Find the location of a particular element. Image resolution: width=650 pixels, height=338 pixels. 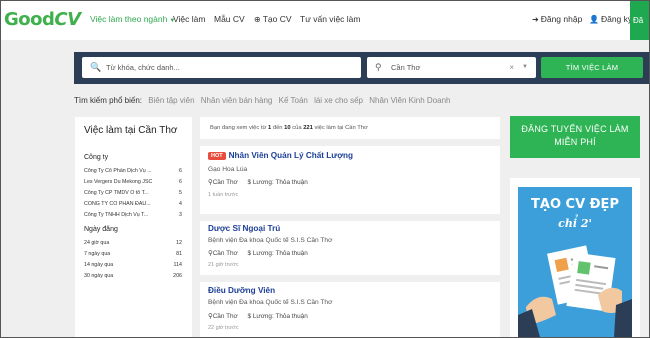

company-count: 5 is located at coordinates (180, 193).